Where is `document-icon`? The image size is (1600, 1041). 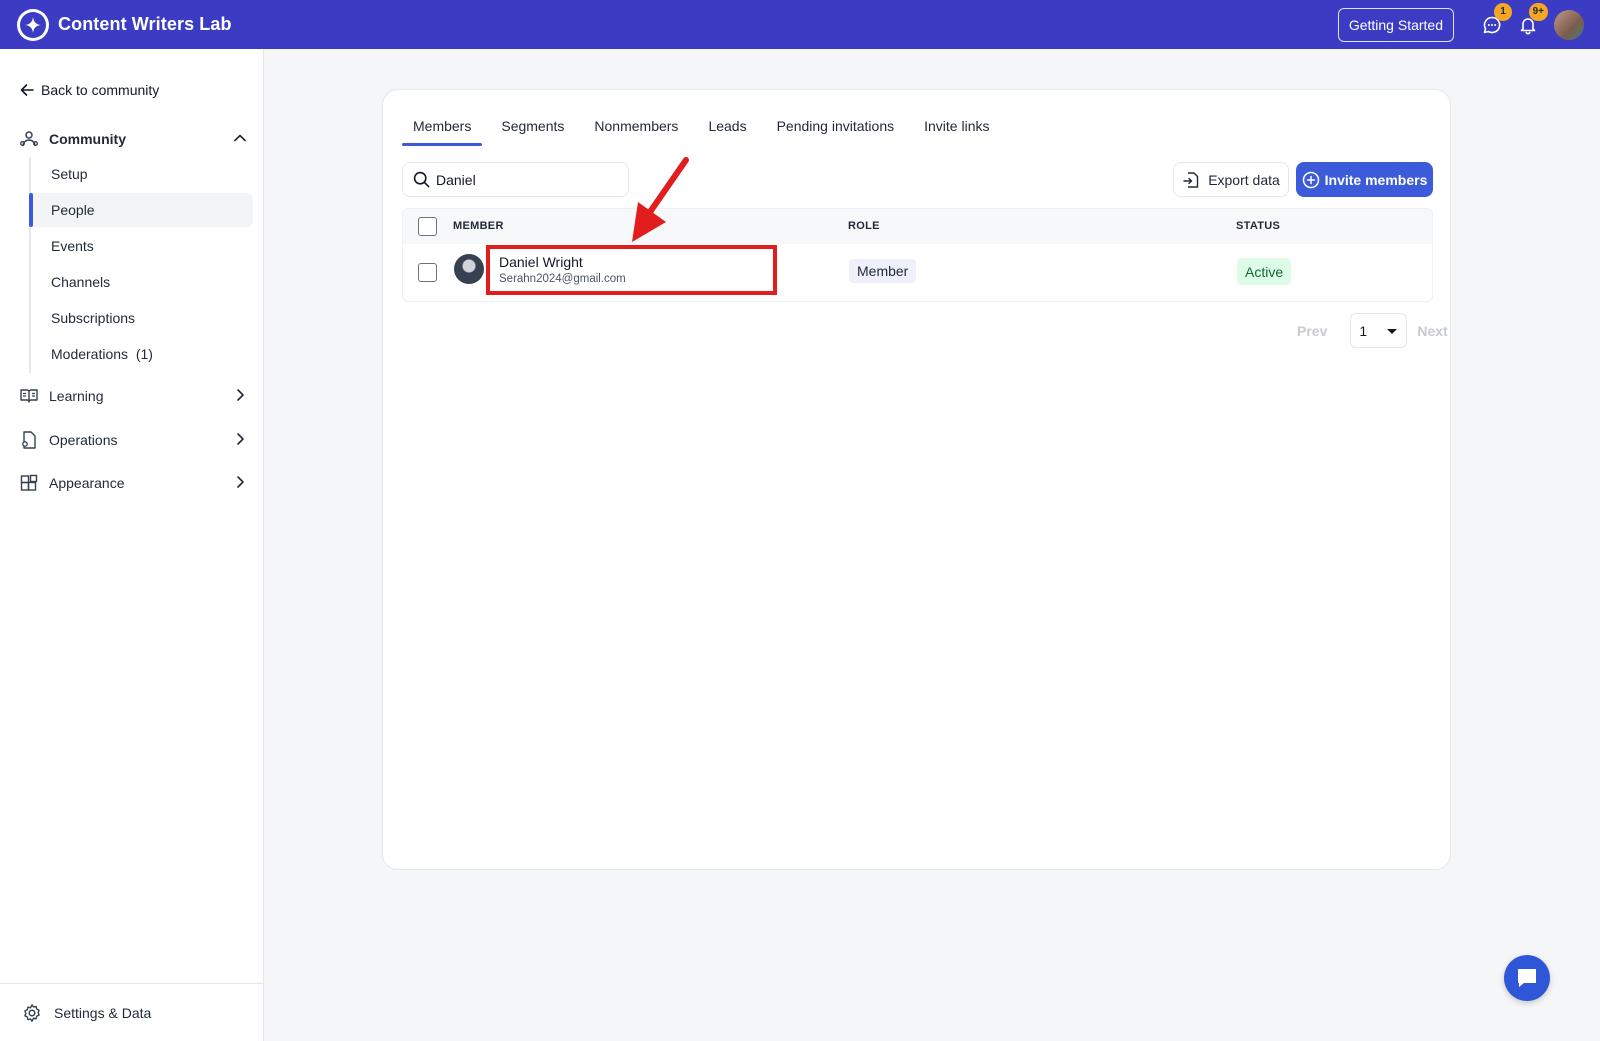 document-icon is located at coordinates (29, 440).